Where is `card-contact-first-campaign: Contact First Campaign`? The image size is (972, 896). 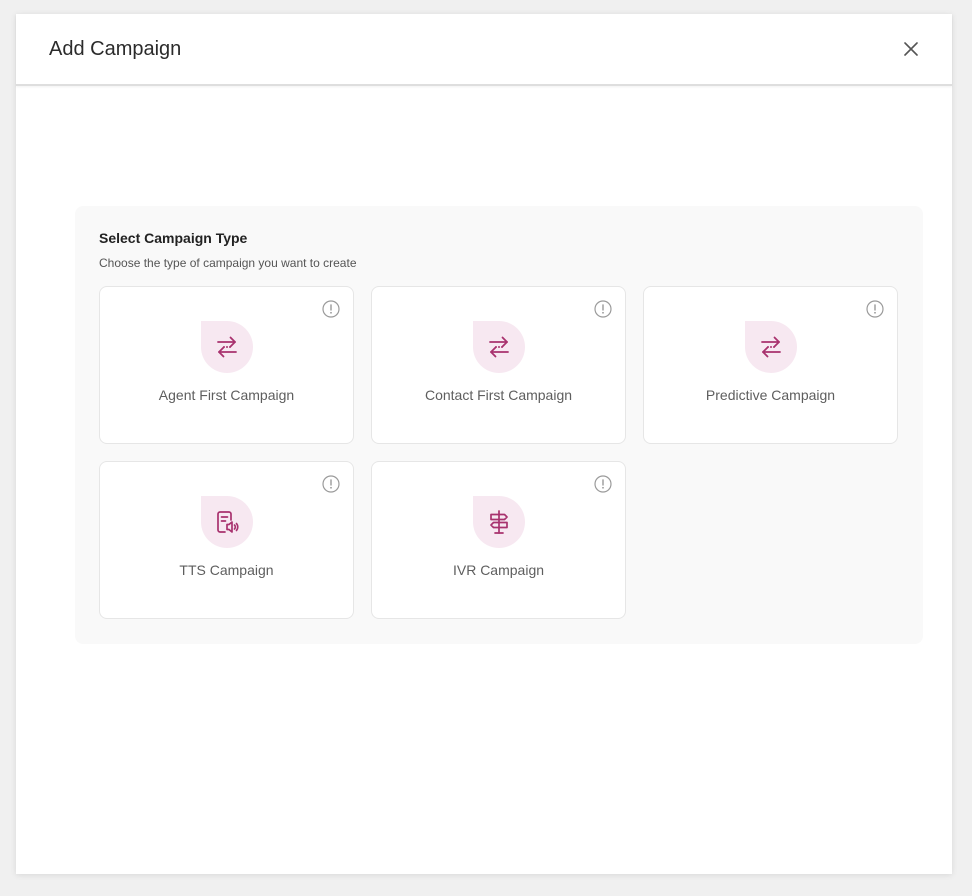
card-contact-first-campaign: Contact First Campaign is located at coordinates (498, 365).